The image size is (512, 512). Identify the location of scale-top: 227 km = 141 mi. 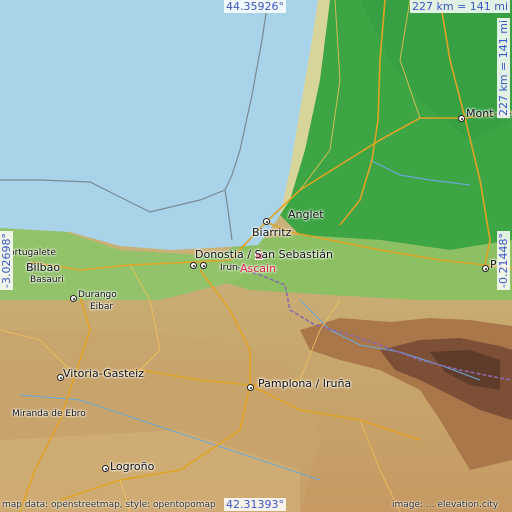
(460, 6).